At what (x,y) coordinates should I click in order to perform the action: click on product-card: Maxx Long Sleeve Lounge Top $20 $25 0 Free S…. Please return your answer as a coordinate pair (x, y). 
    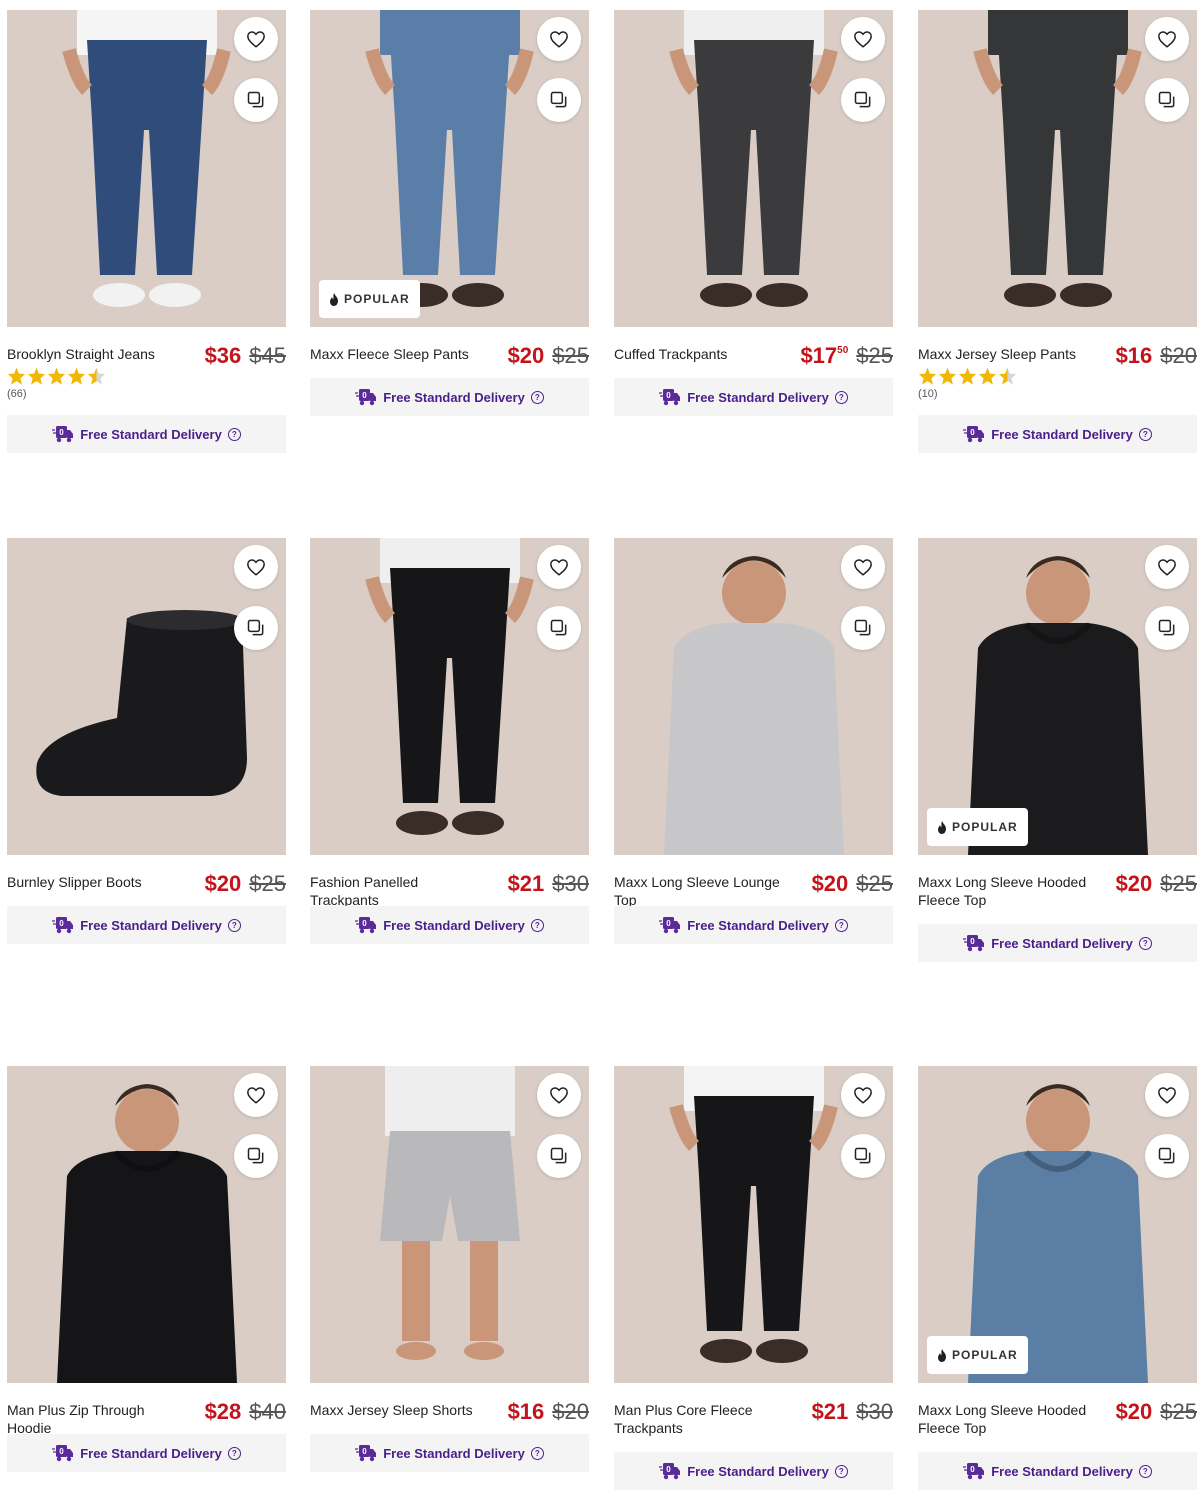
    Looking at the image, I should click on (753, 741).